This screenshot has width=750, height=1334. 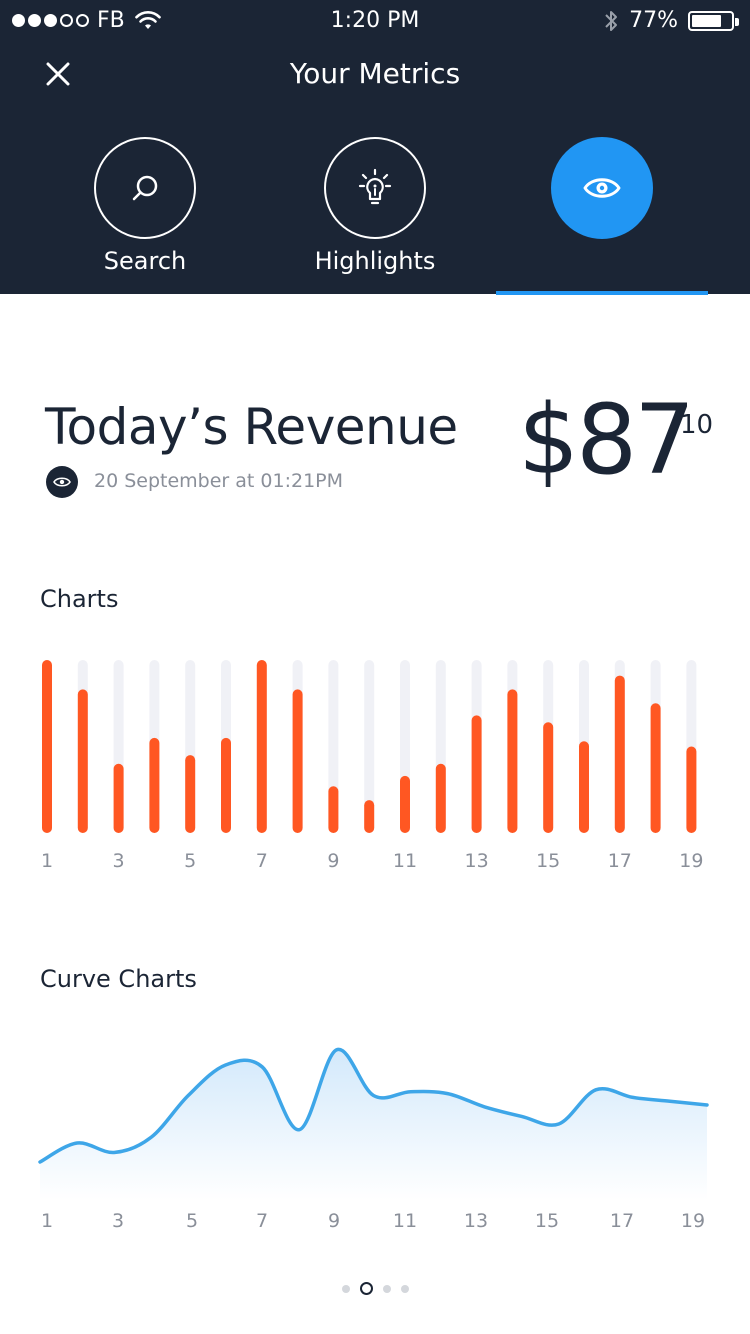 I want to click on page-indicator, so click(x=375, y=1288).